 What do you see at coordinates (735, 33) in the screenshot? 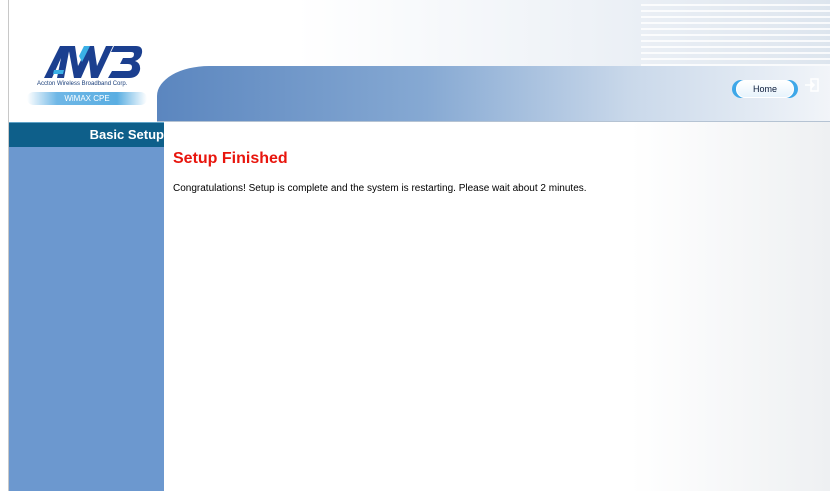
I see `header-stripes` at bounding box center [735, 33].